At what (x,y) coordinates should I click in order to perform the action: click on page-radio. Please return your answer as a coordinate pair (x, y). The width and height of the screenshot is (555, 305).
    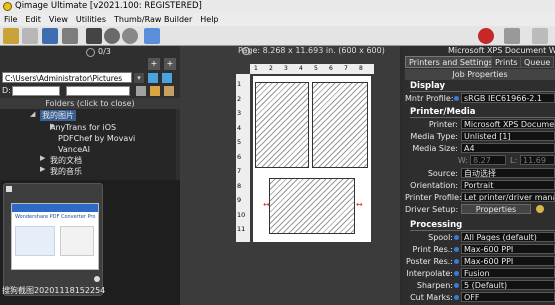
    Looking at the image, I should click on (246, 51).